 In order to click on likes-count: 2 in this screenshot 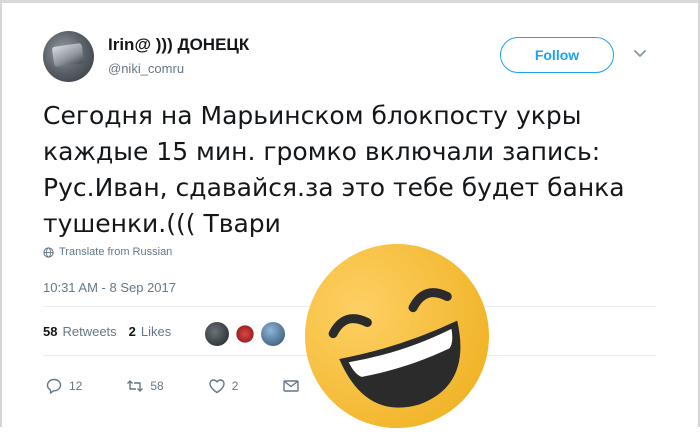, I will do `click(132, 331)`.